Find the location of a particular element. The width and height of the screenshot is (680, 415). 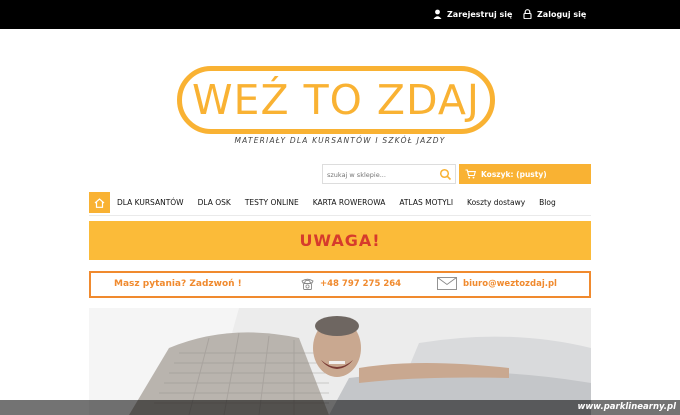

cart-button: Koszyk: (pusty) is located at coordinates (525, 174).